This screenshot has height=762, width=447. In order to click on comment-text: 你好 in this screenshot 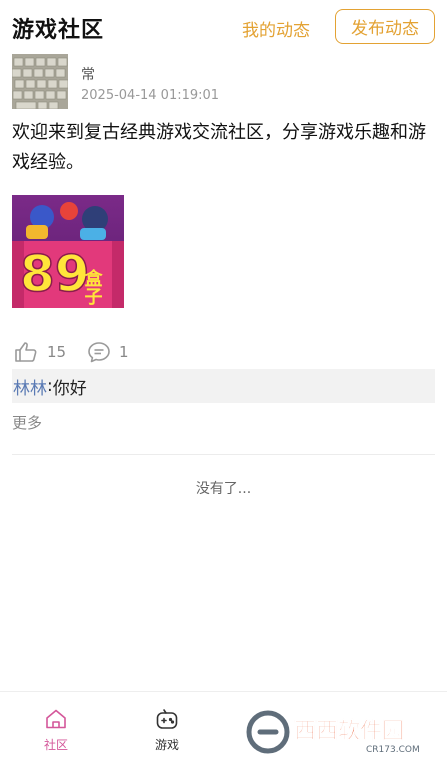, I will do `click(69, 388)`.